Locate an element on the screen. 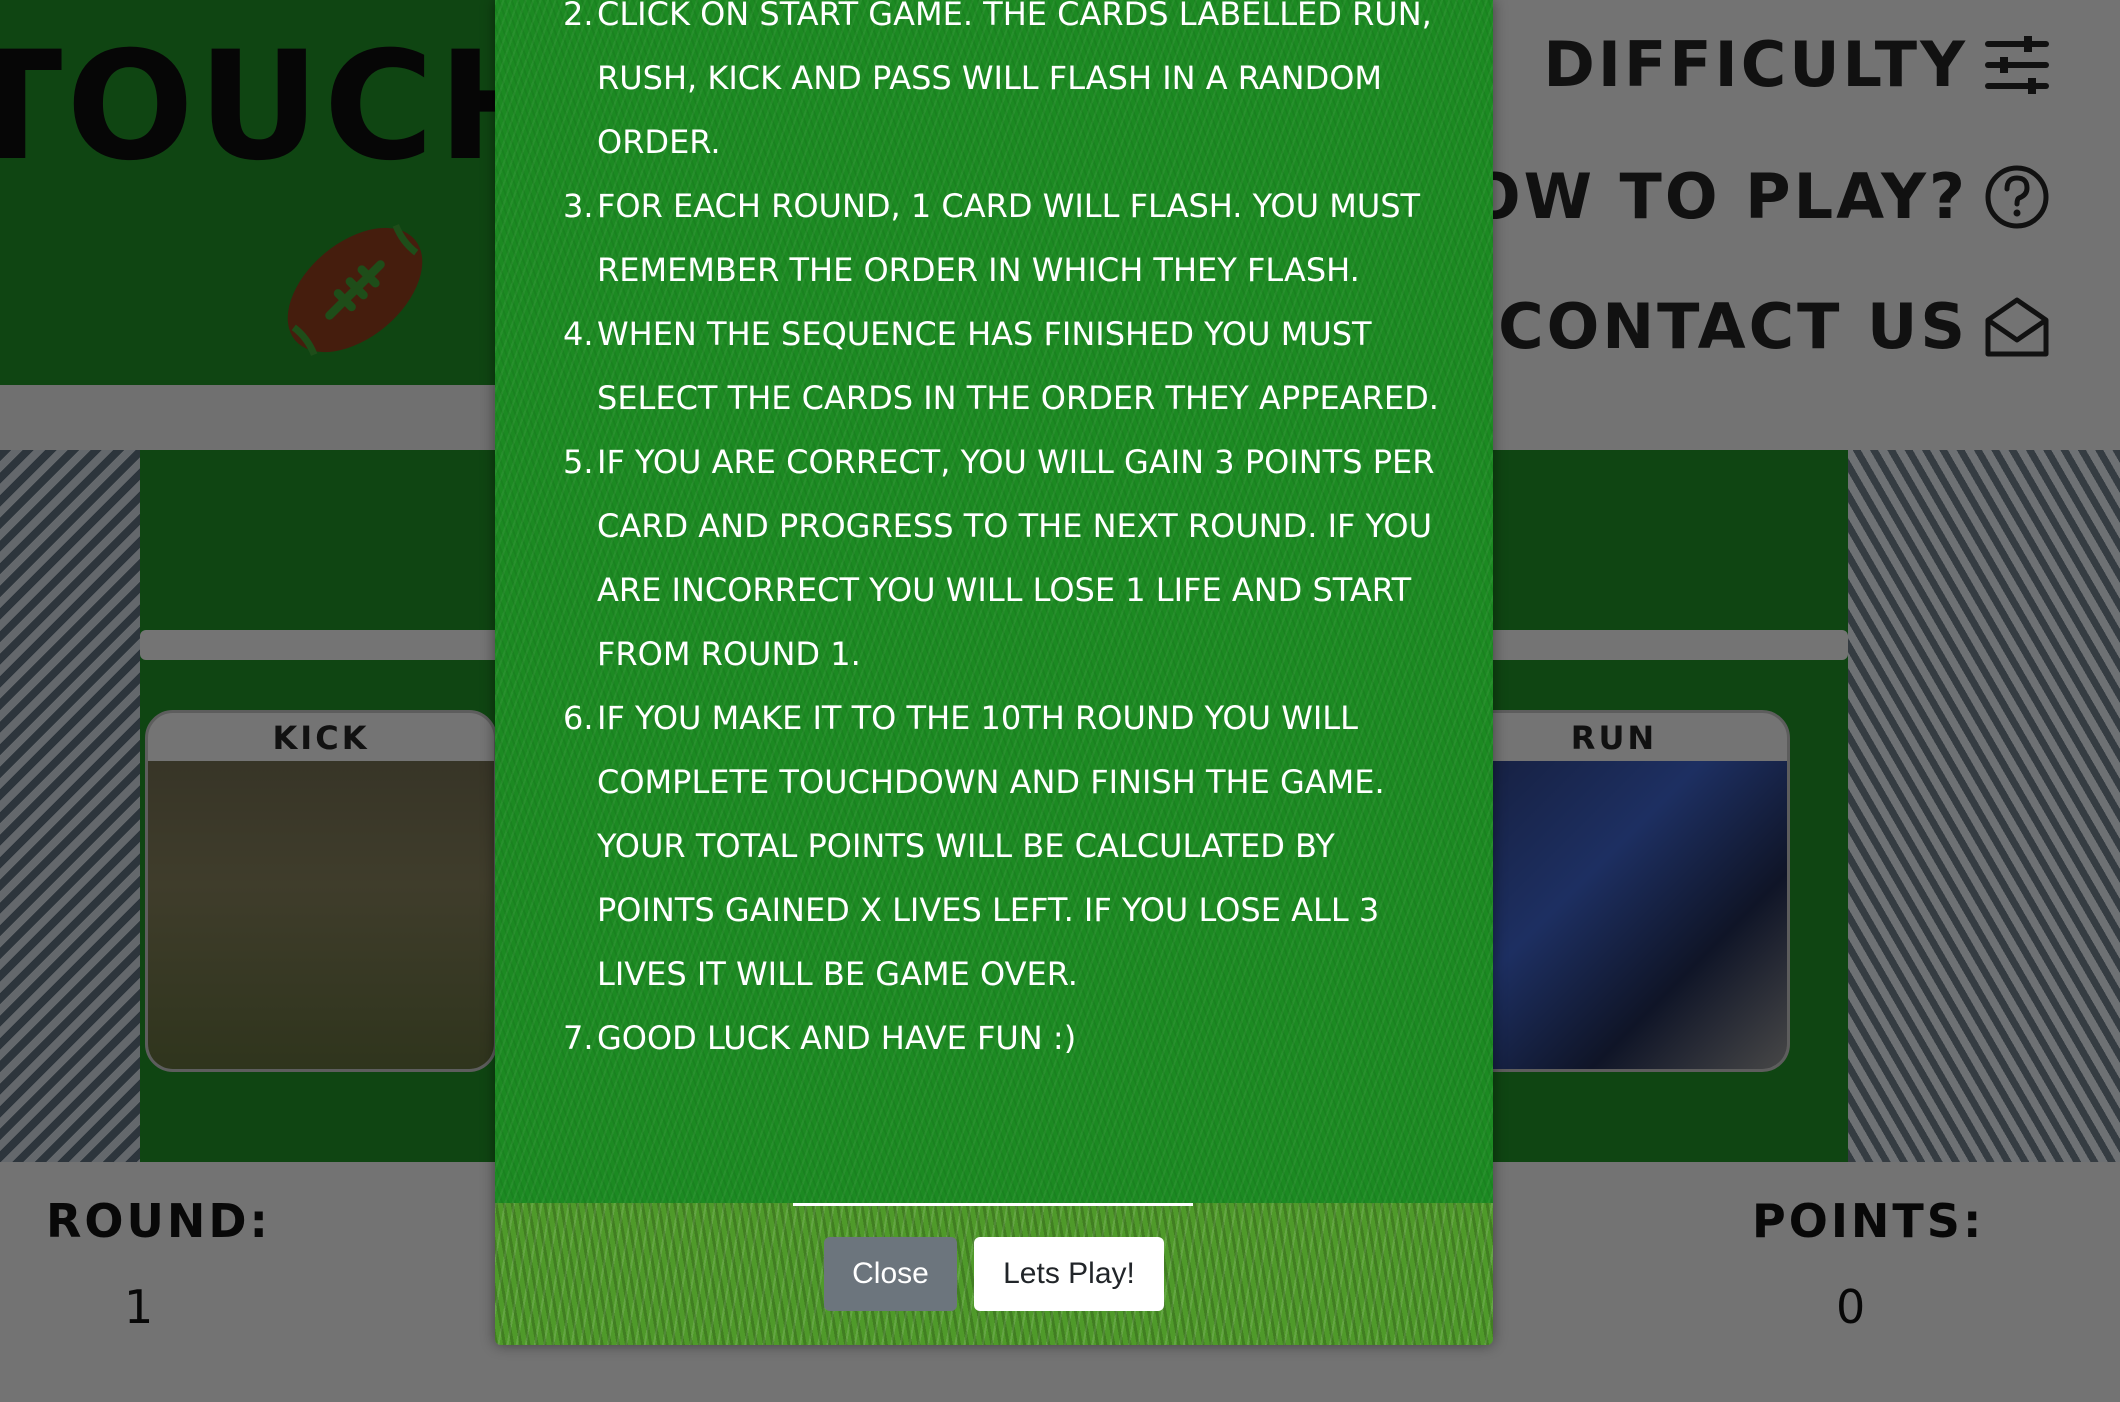  modal-footer: Close Lets Play! is located at coordinates (994, 1274).